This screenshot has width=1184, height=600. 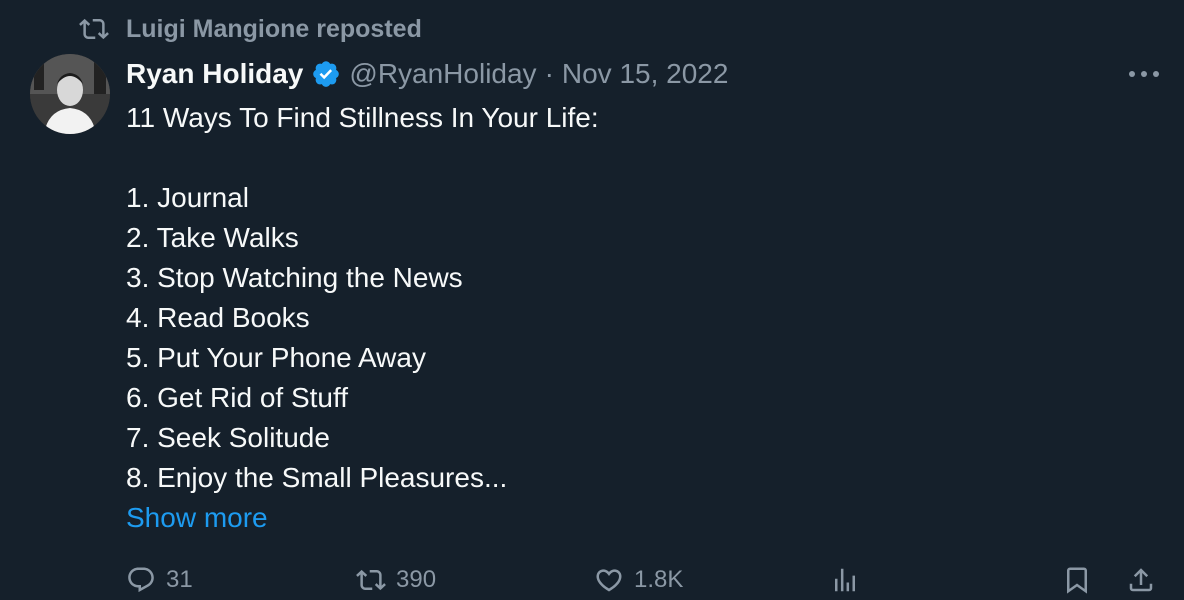 What do you see at coordinates (845, 580) in the screenshot?
I see `analytics-icon` at bounding box center [845, 580].